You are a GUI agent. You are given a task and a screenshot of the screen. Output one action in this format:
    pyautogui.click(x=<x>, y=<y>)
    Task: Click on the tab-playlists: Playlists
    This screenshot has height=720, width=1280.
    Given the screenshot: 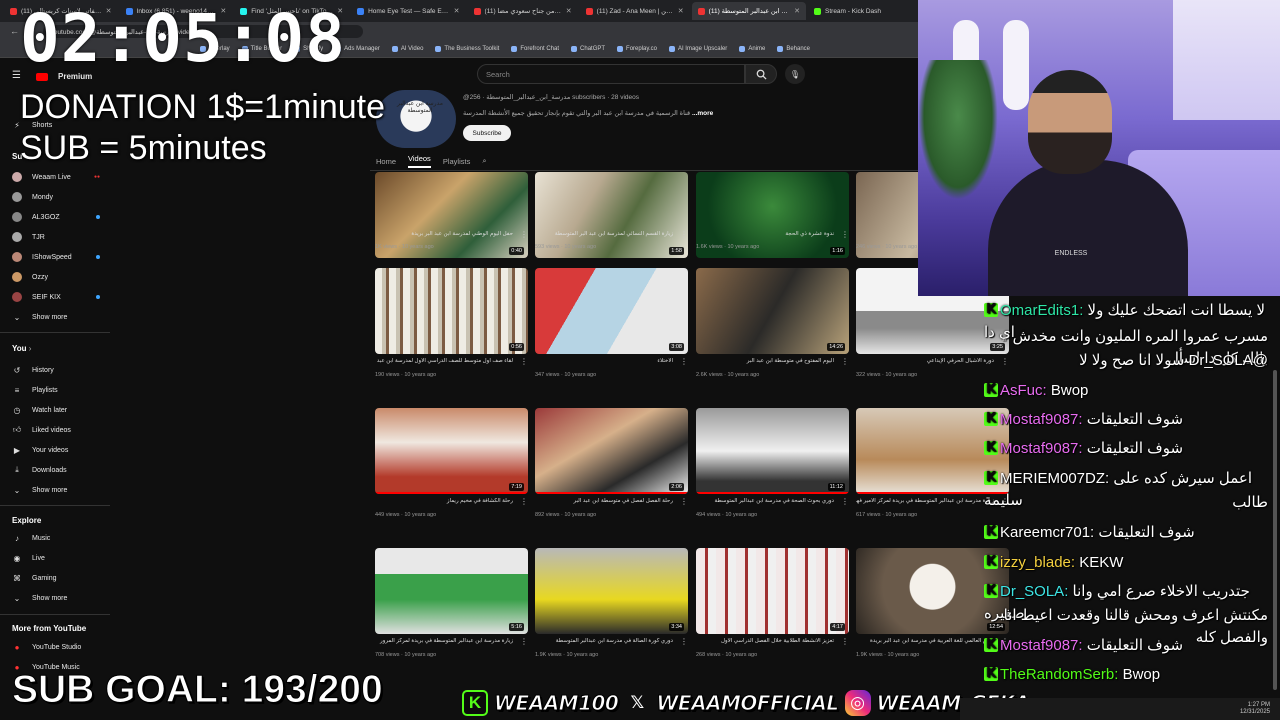 What is the action you would take?
    pyautogui.click(x=457, y=161)
    